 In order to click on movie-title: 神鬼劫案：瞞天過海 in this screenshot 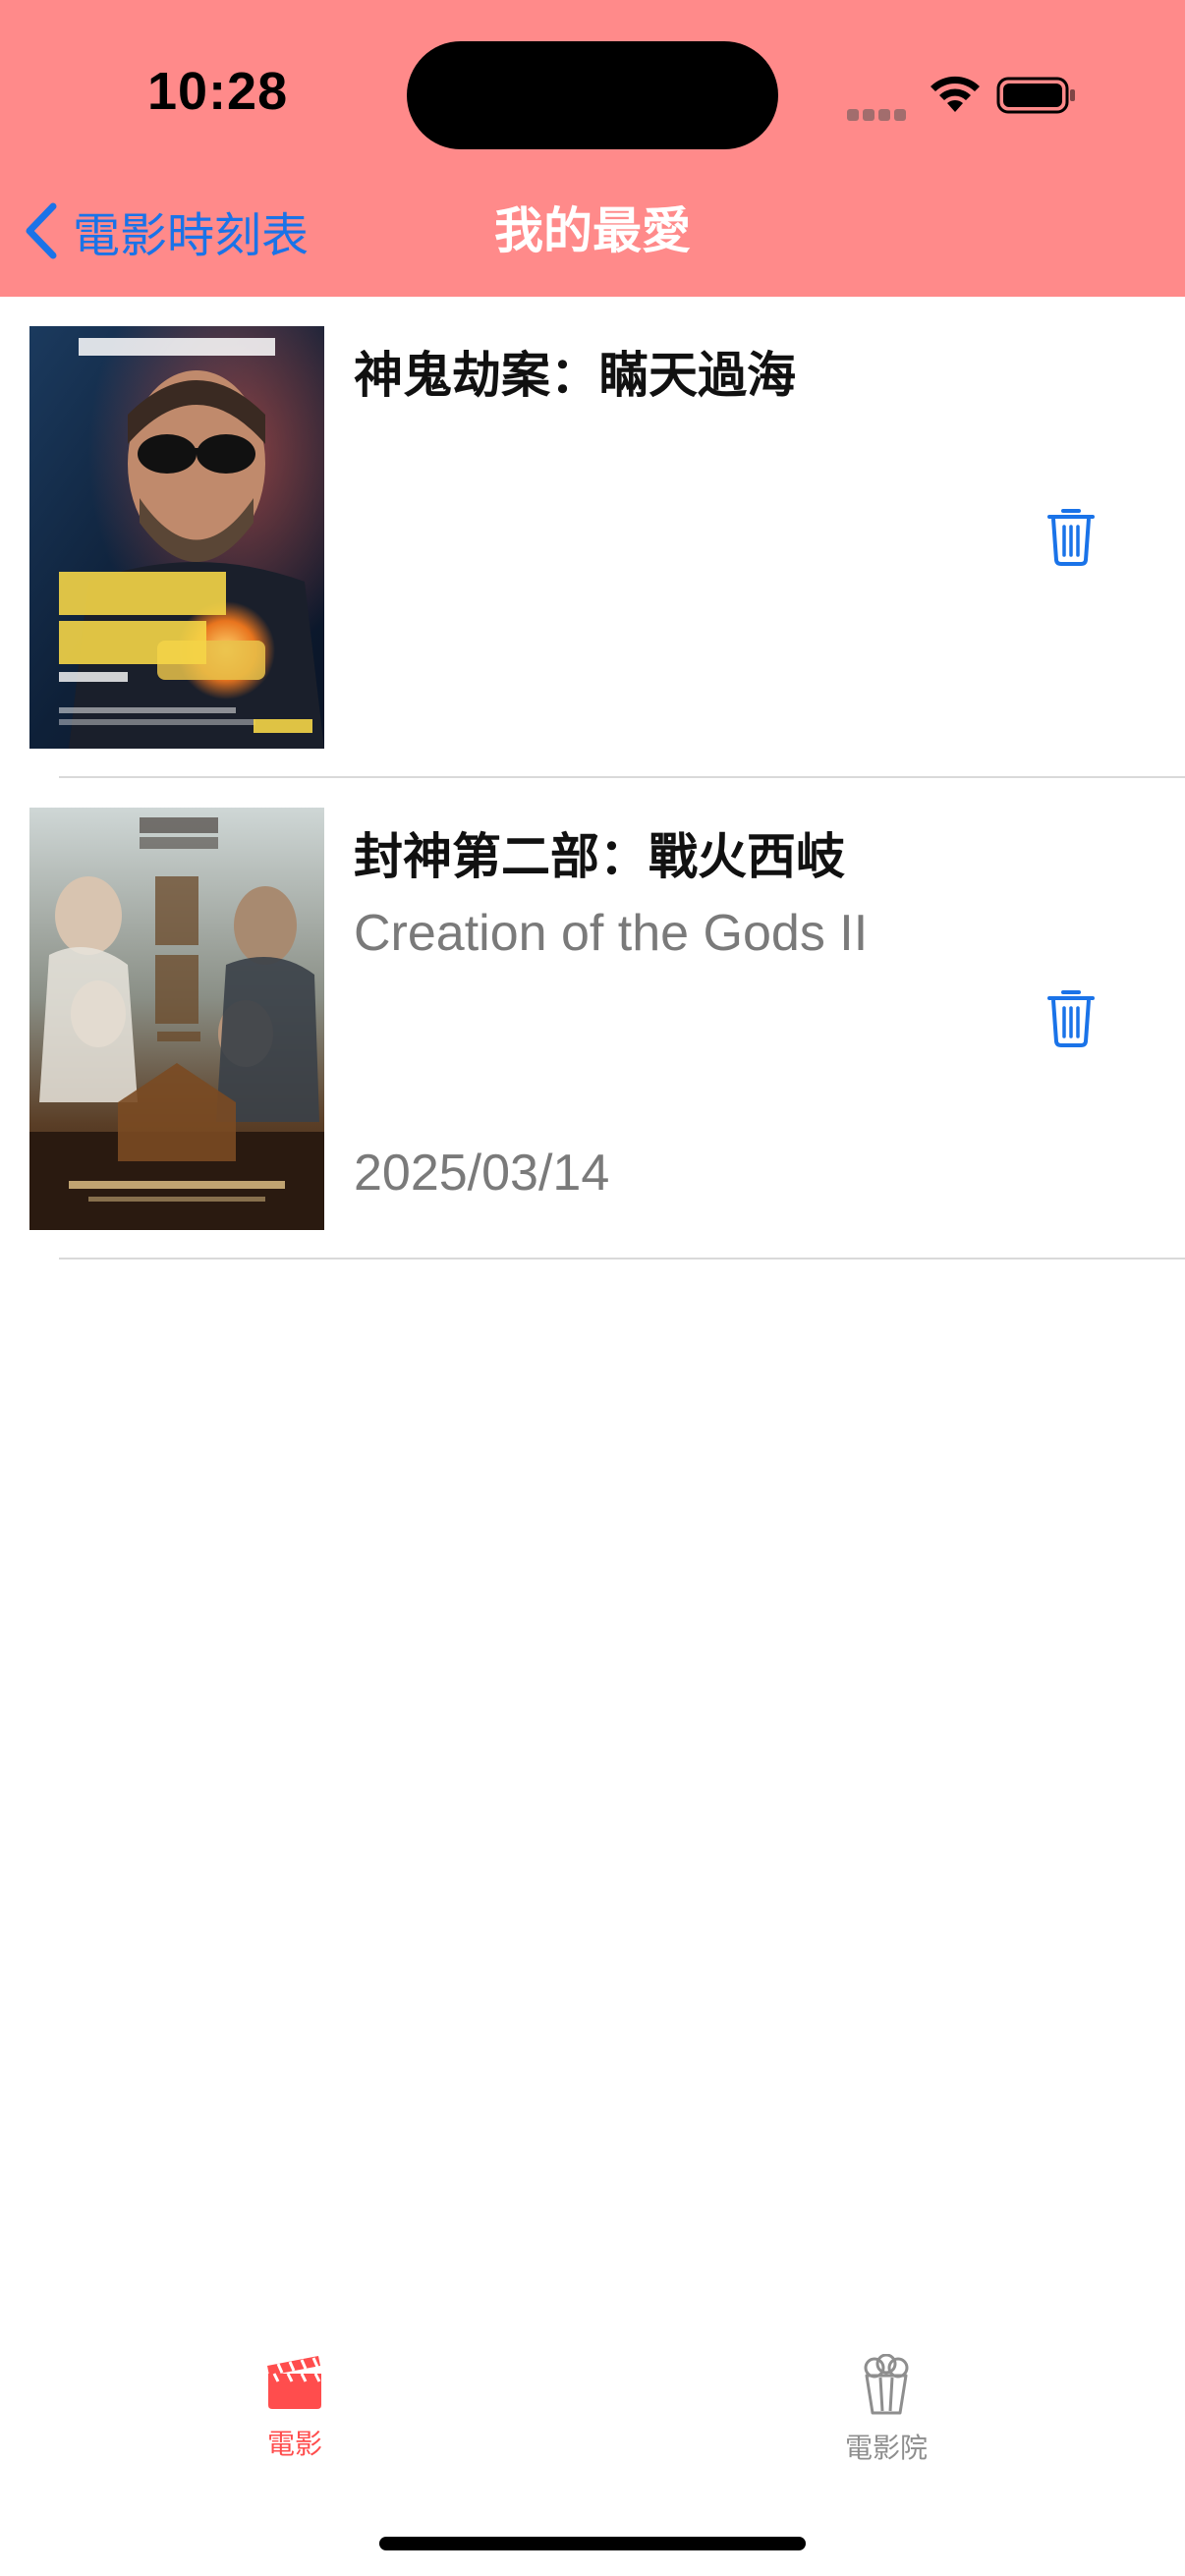, I will do `click(575, 375)`.